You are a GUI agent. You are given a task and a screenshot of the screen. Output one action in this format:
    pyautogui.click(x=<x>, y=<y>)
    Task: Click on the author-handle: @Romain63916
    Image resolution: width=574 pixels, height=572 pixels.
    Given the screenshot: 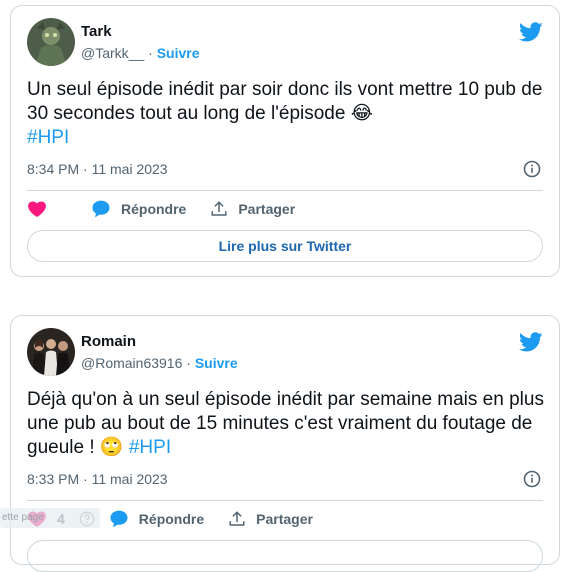 What is the action you would take?
    pyautogui.click(x=131, y=363)
    